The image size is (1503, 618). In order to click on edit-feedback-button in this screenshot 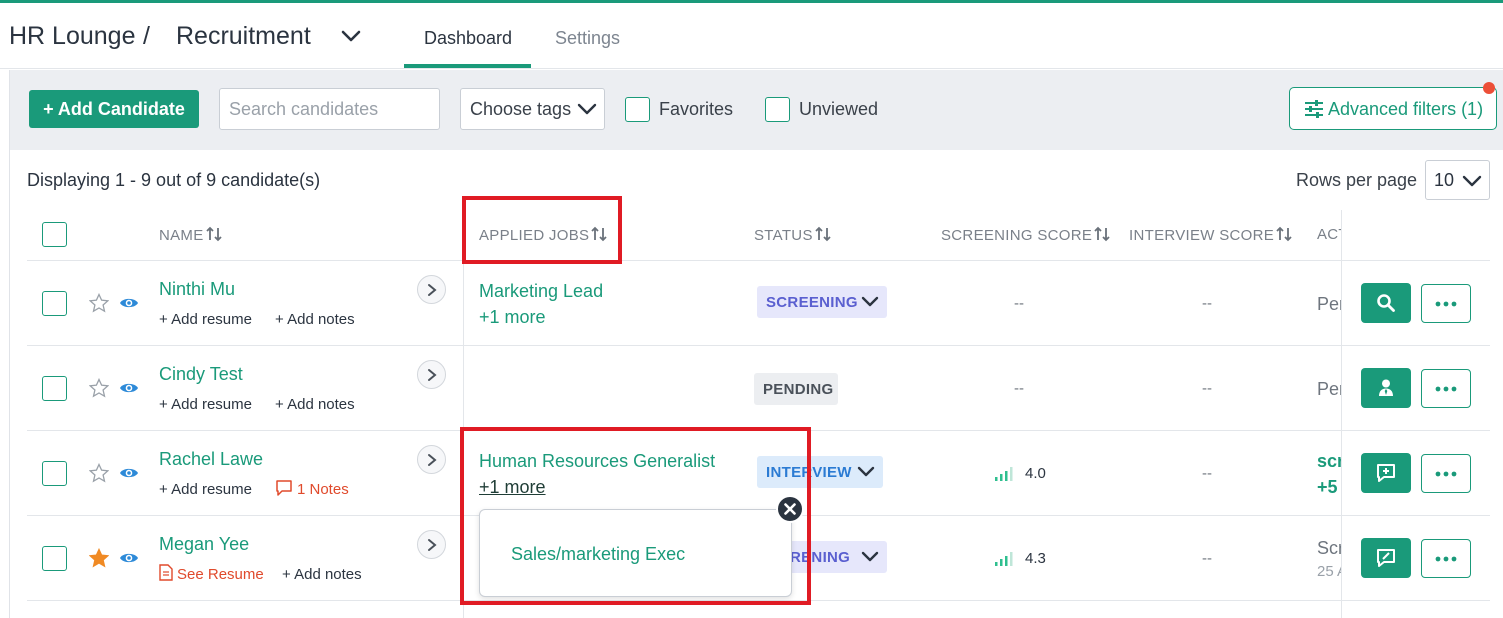, I will do `click(1386, 558)`.